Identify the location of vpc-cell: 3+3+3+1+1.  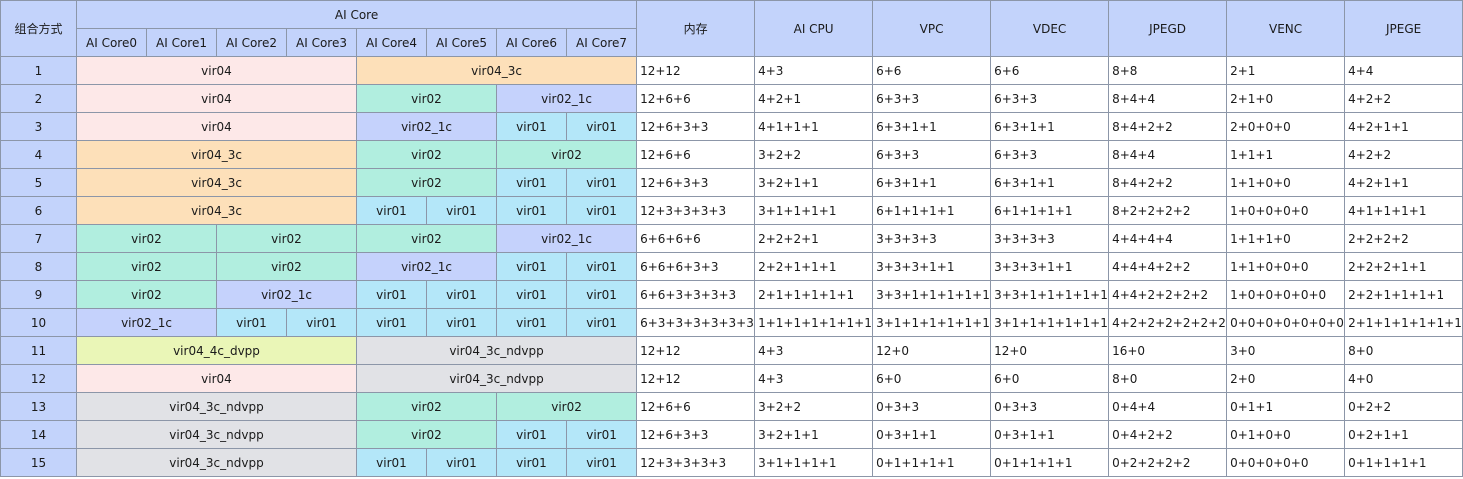
(932, 266).